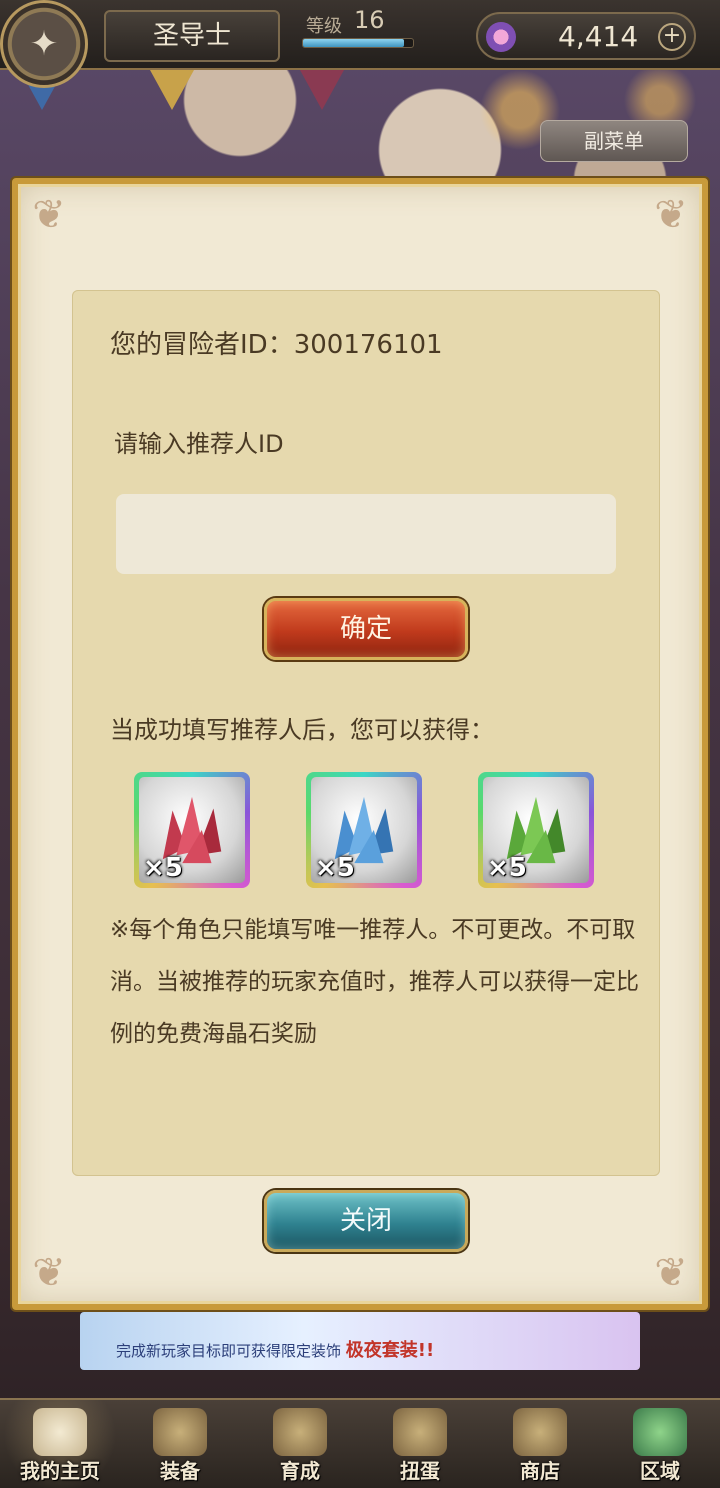  Describe the element at coordinates (302, 730) in the screenshot. I see `reward-description: 当成功填写推荐人后，您可以获得：` at that location.